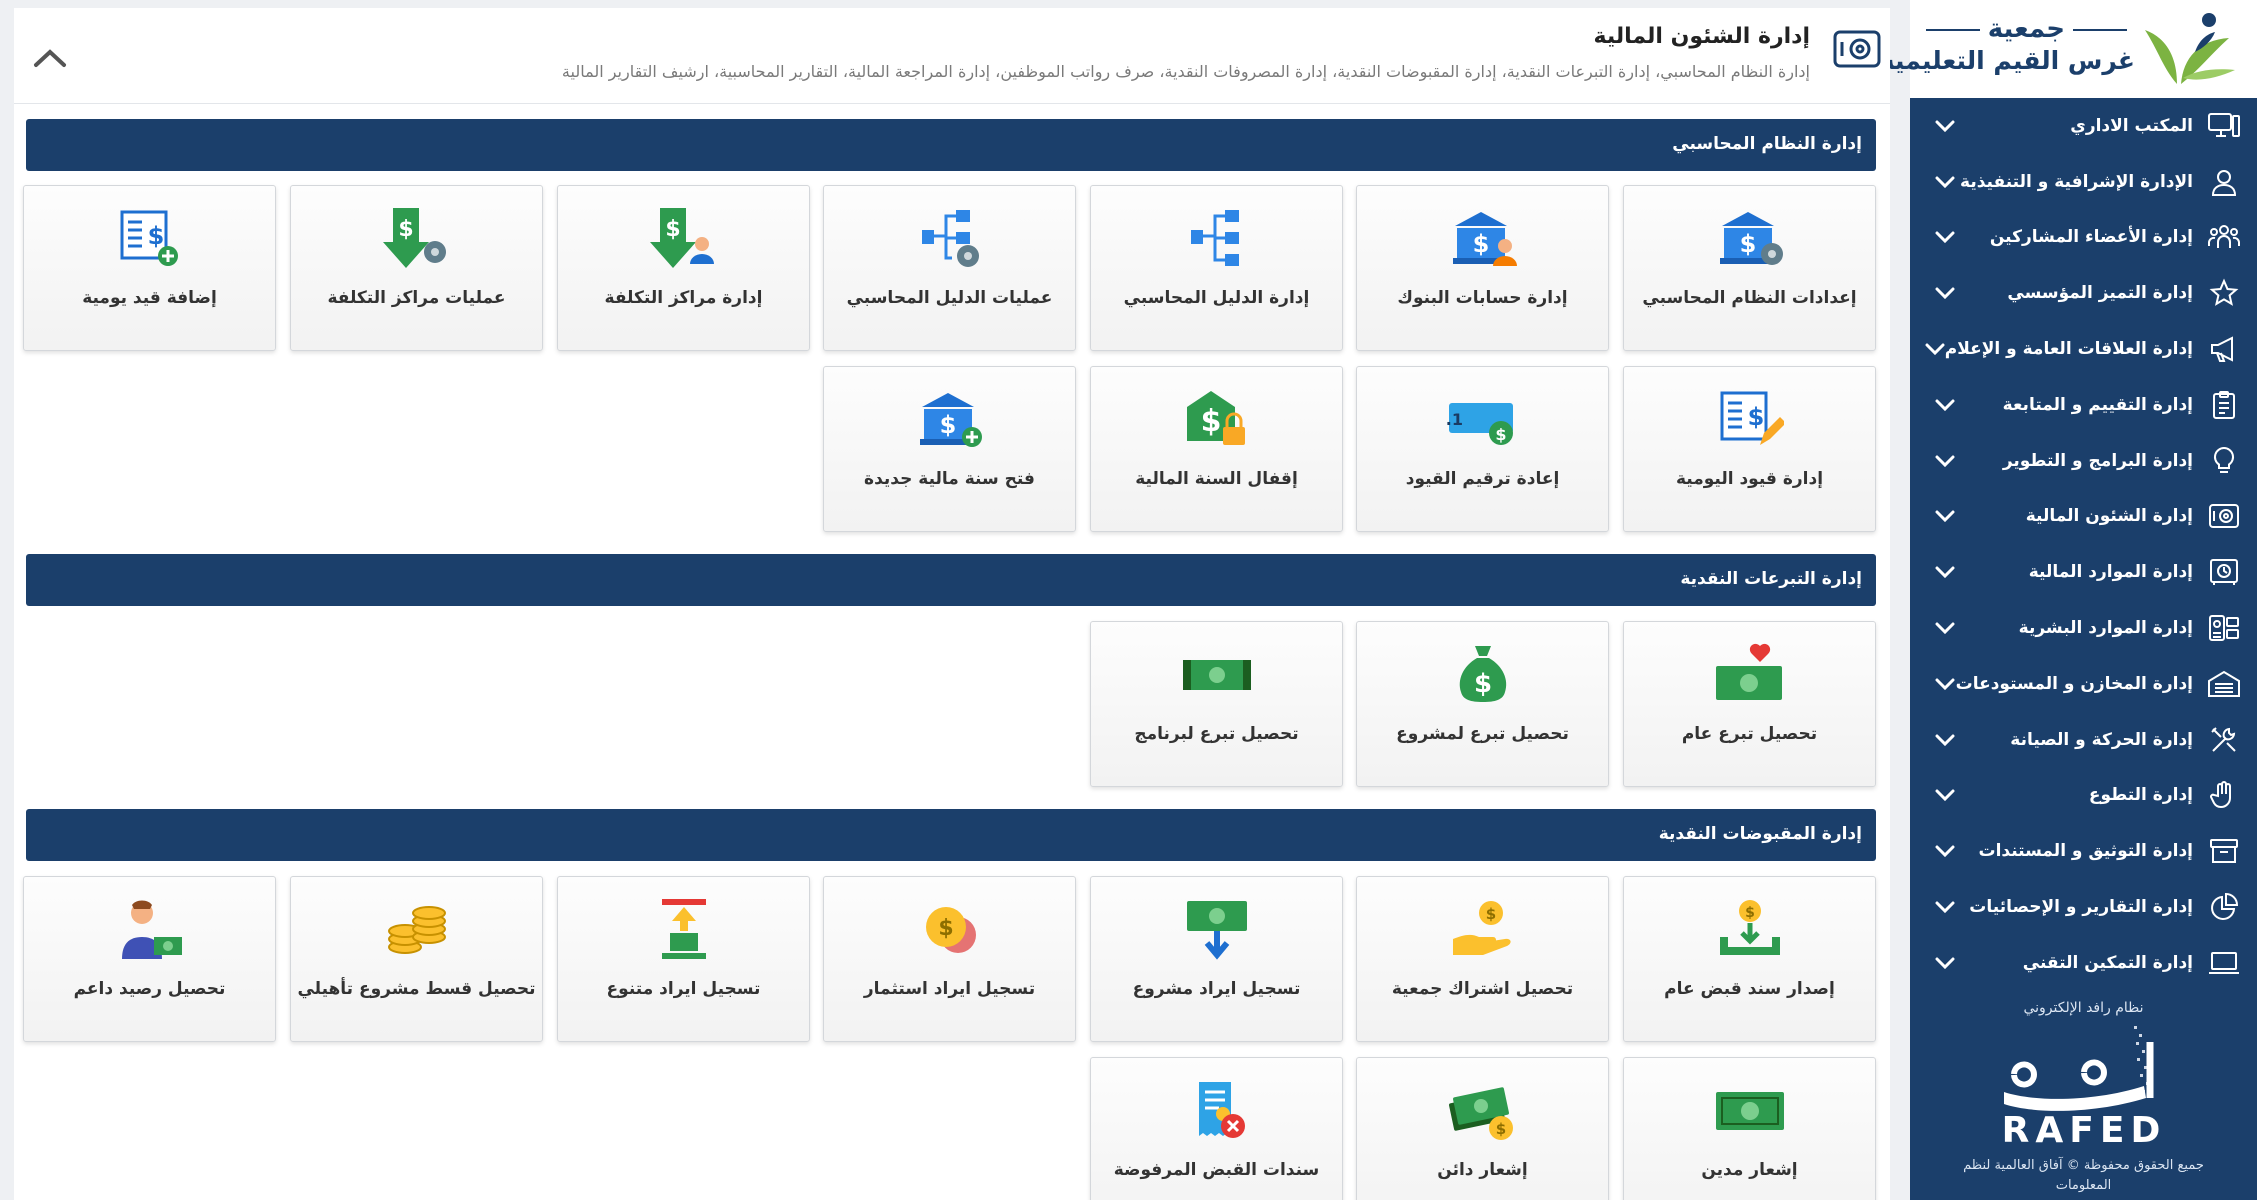 This screenshot has width=2257, height=1200. I want to click on cash-icon, so click(1216, 674).